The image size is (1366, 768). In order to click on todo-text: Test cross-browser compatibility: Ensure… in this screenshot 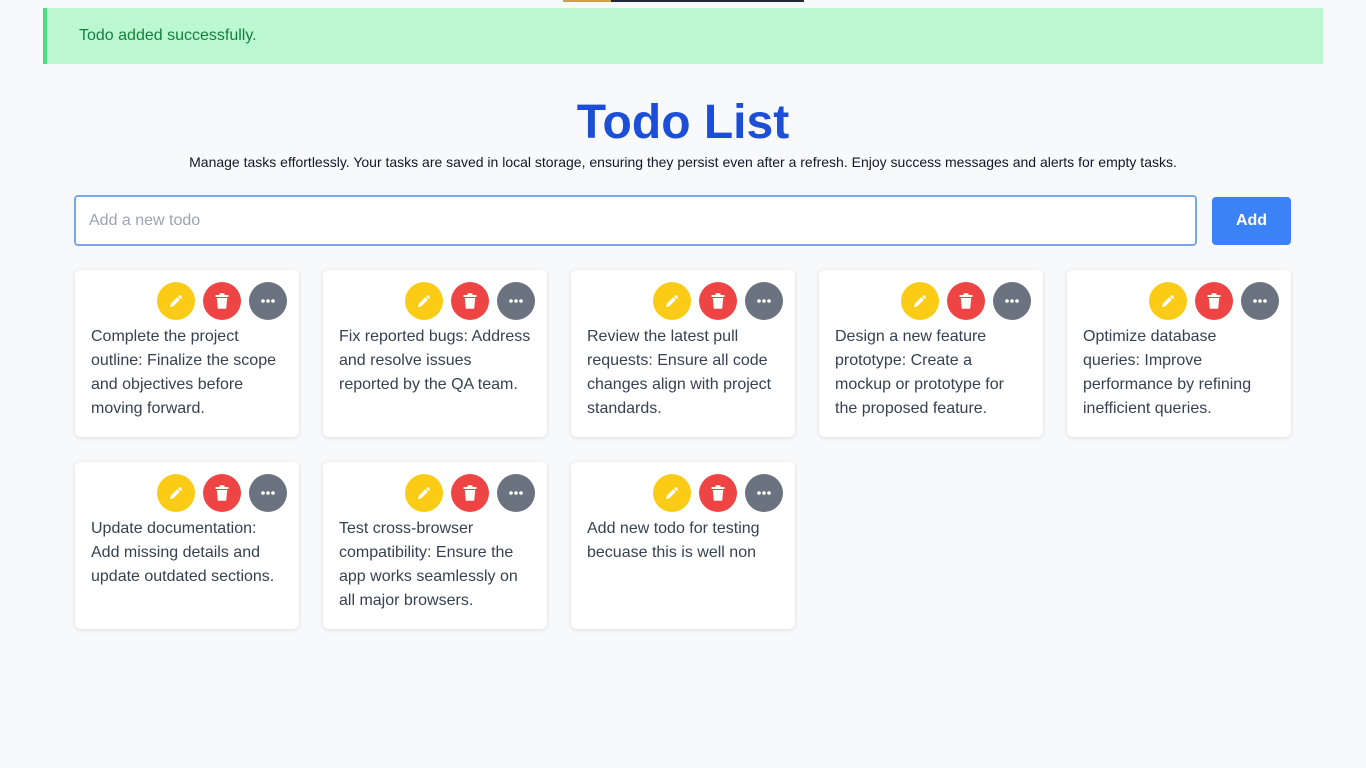, I will do `click(428, 564)`.